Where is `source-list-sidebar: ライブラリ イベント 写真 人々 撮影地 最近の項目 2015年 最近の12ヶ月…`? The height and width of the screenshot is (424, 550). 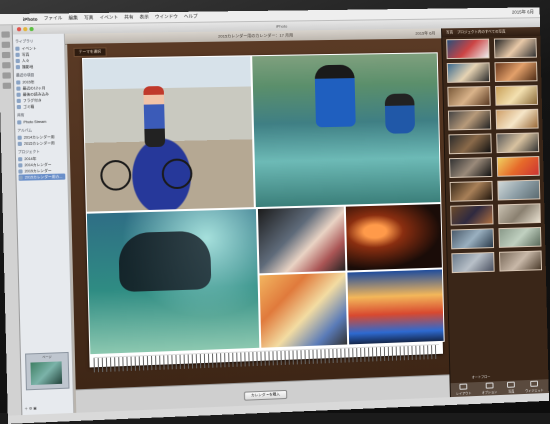
source-list-sidebar: ライブラリ イベント 写真 人々 撮影地 最近の項目 2015年 最近の12ヶ月… is located at coordinates (43, 224).